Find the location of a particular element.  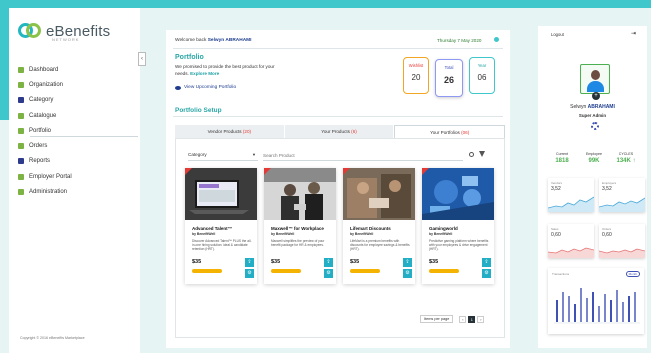

tab-vendor-products: Vendor Products (20) is located at coordinates (230, 131).